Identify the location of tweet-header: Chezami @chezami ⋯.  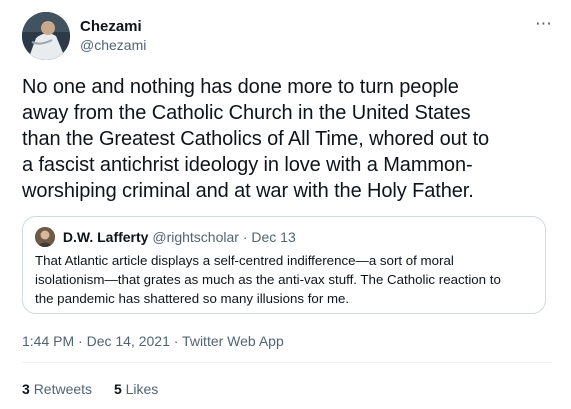
(287, 37).